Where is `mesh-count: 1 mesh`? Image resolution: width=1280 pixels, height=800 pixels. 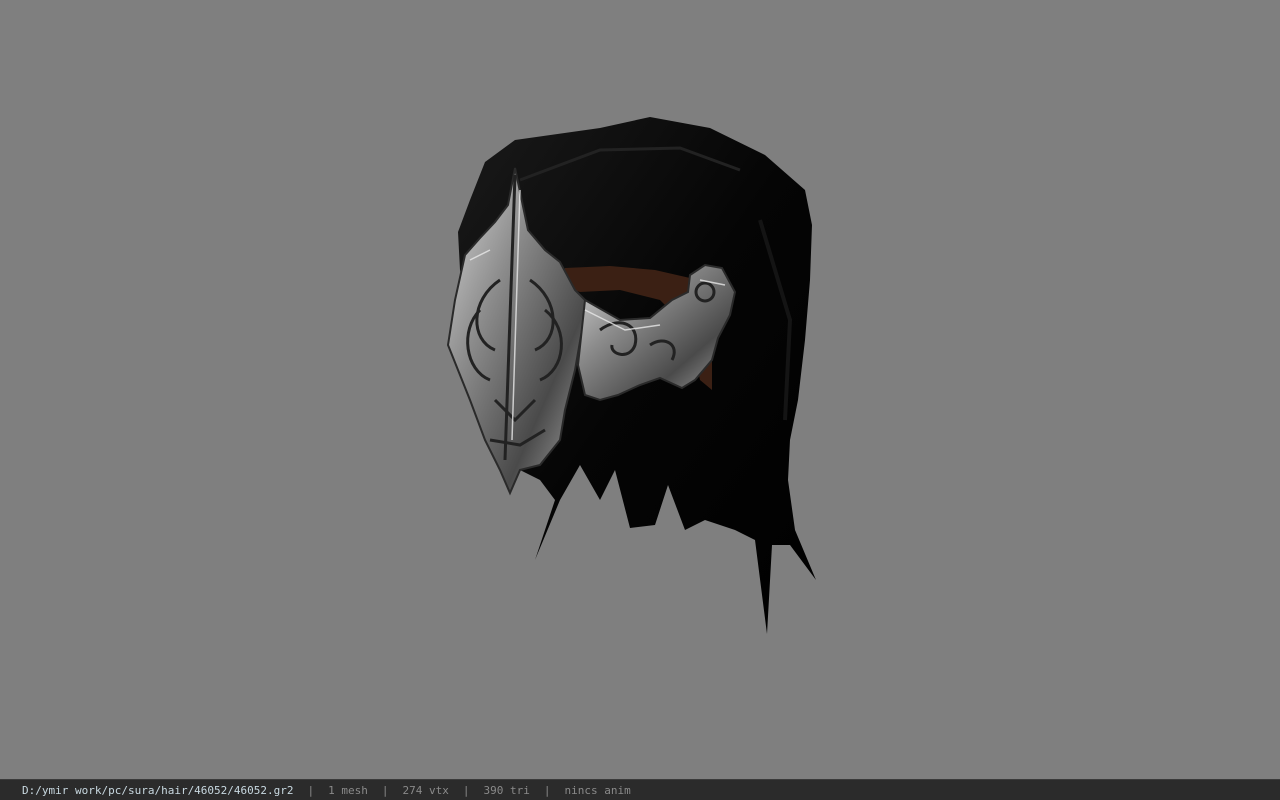
mesh-count: 1 mesh is located at coordinates (348, 790).